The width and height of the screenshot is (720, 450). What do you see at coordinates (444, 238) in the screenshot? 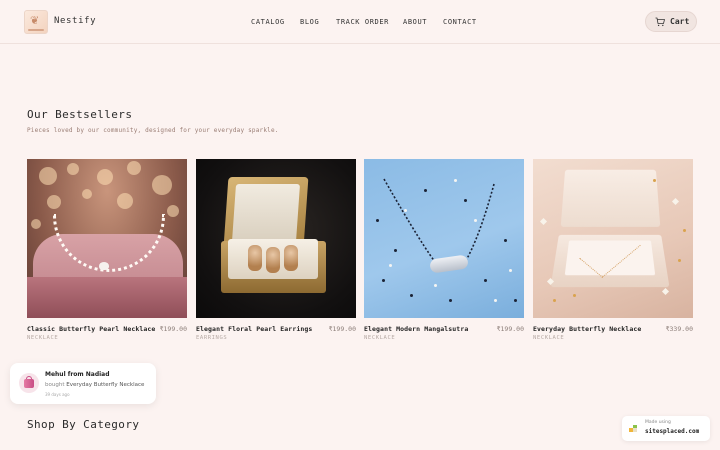
I see `product-image-mangalsutra` at bounding box center [444, 238].